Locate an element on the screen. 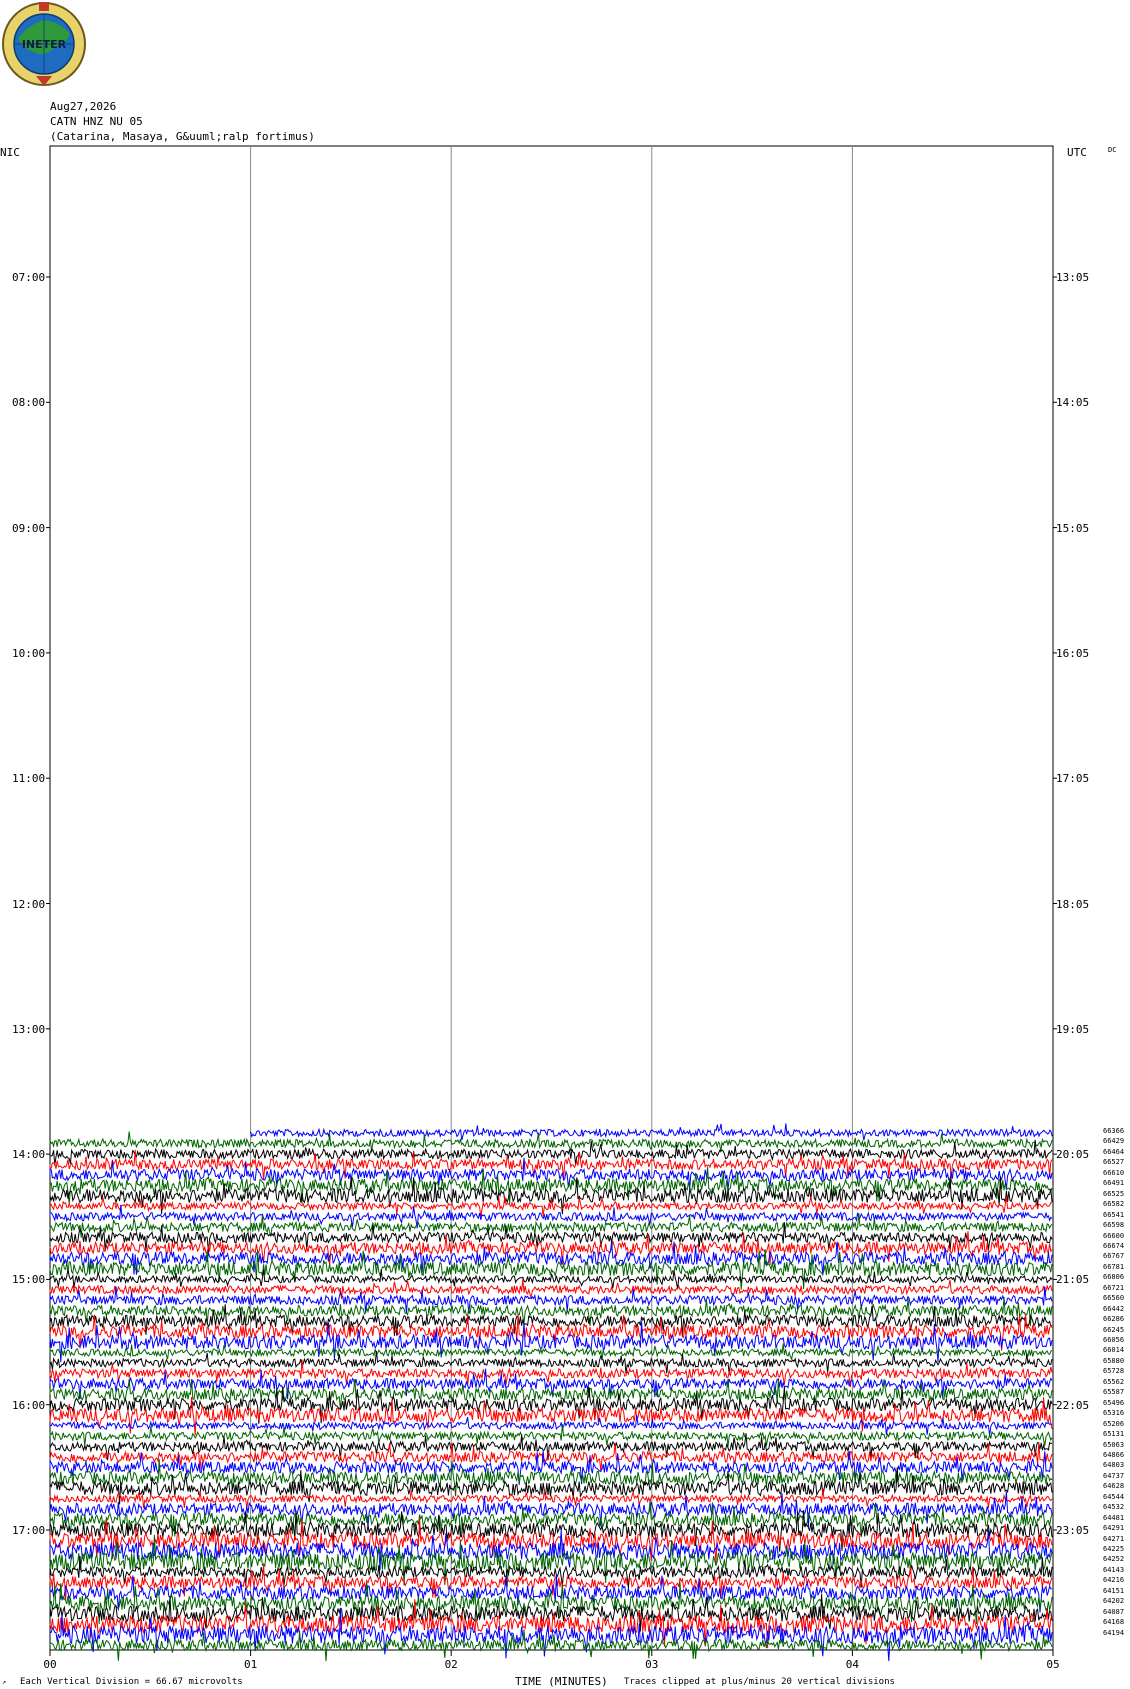 Image resolution: width=1130 pixels, height=1689 pixels. trace-rms-label: 64216 is located at coordinates (1114, 1580).